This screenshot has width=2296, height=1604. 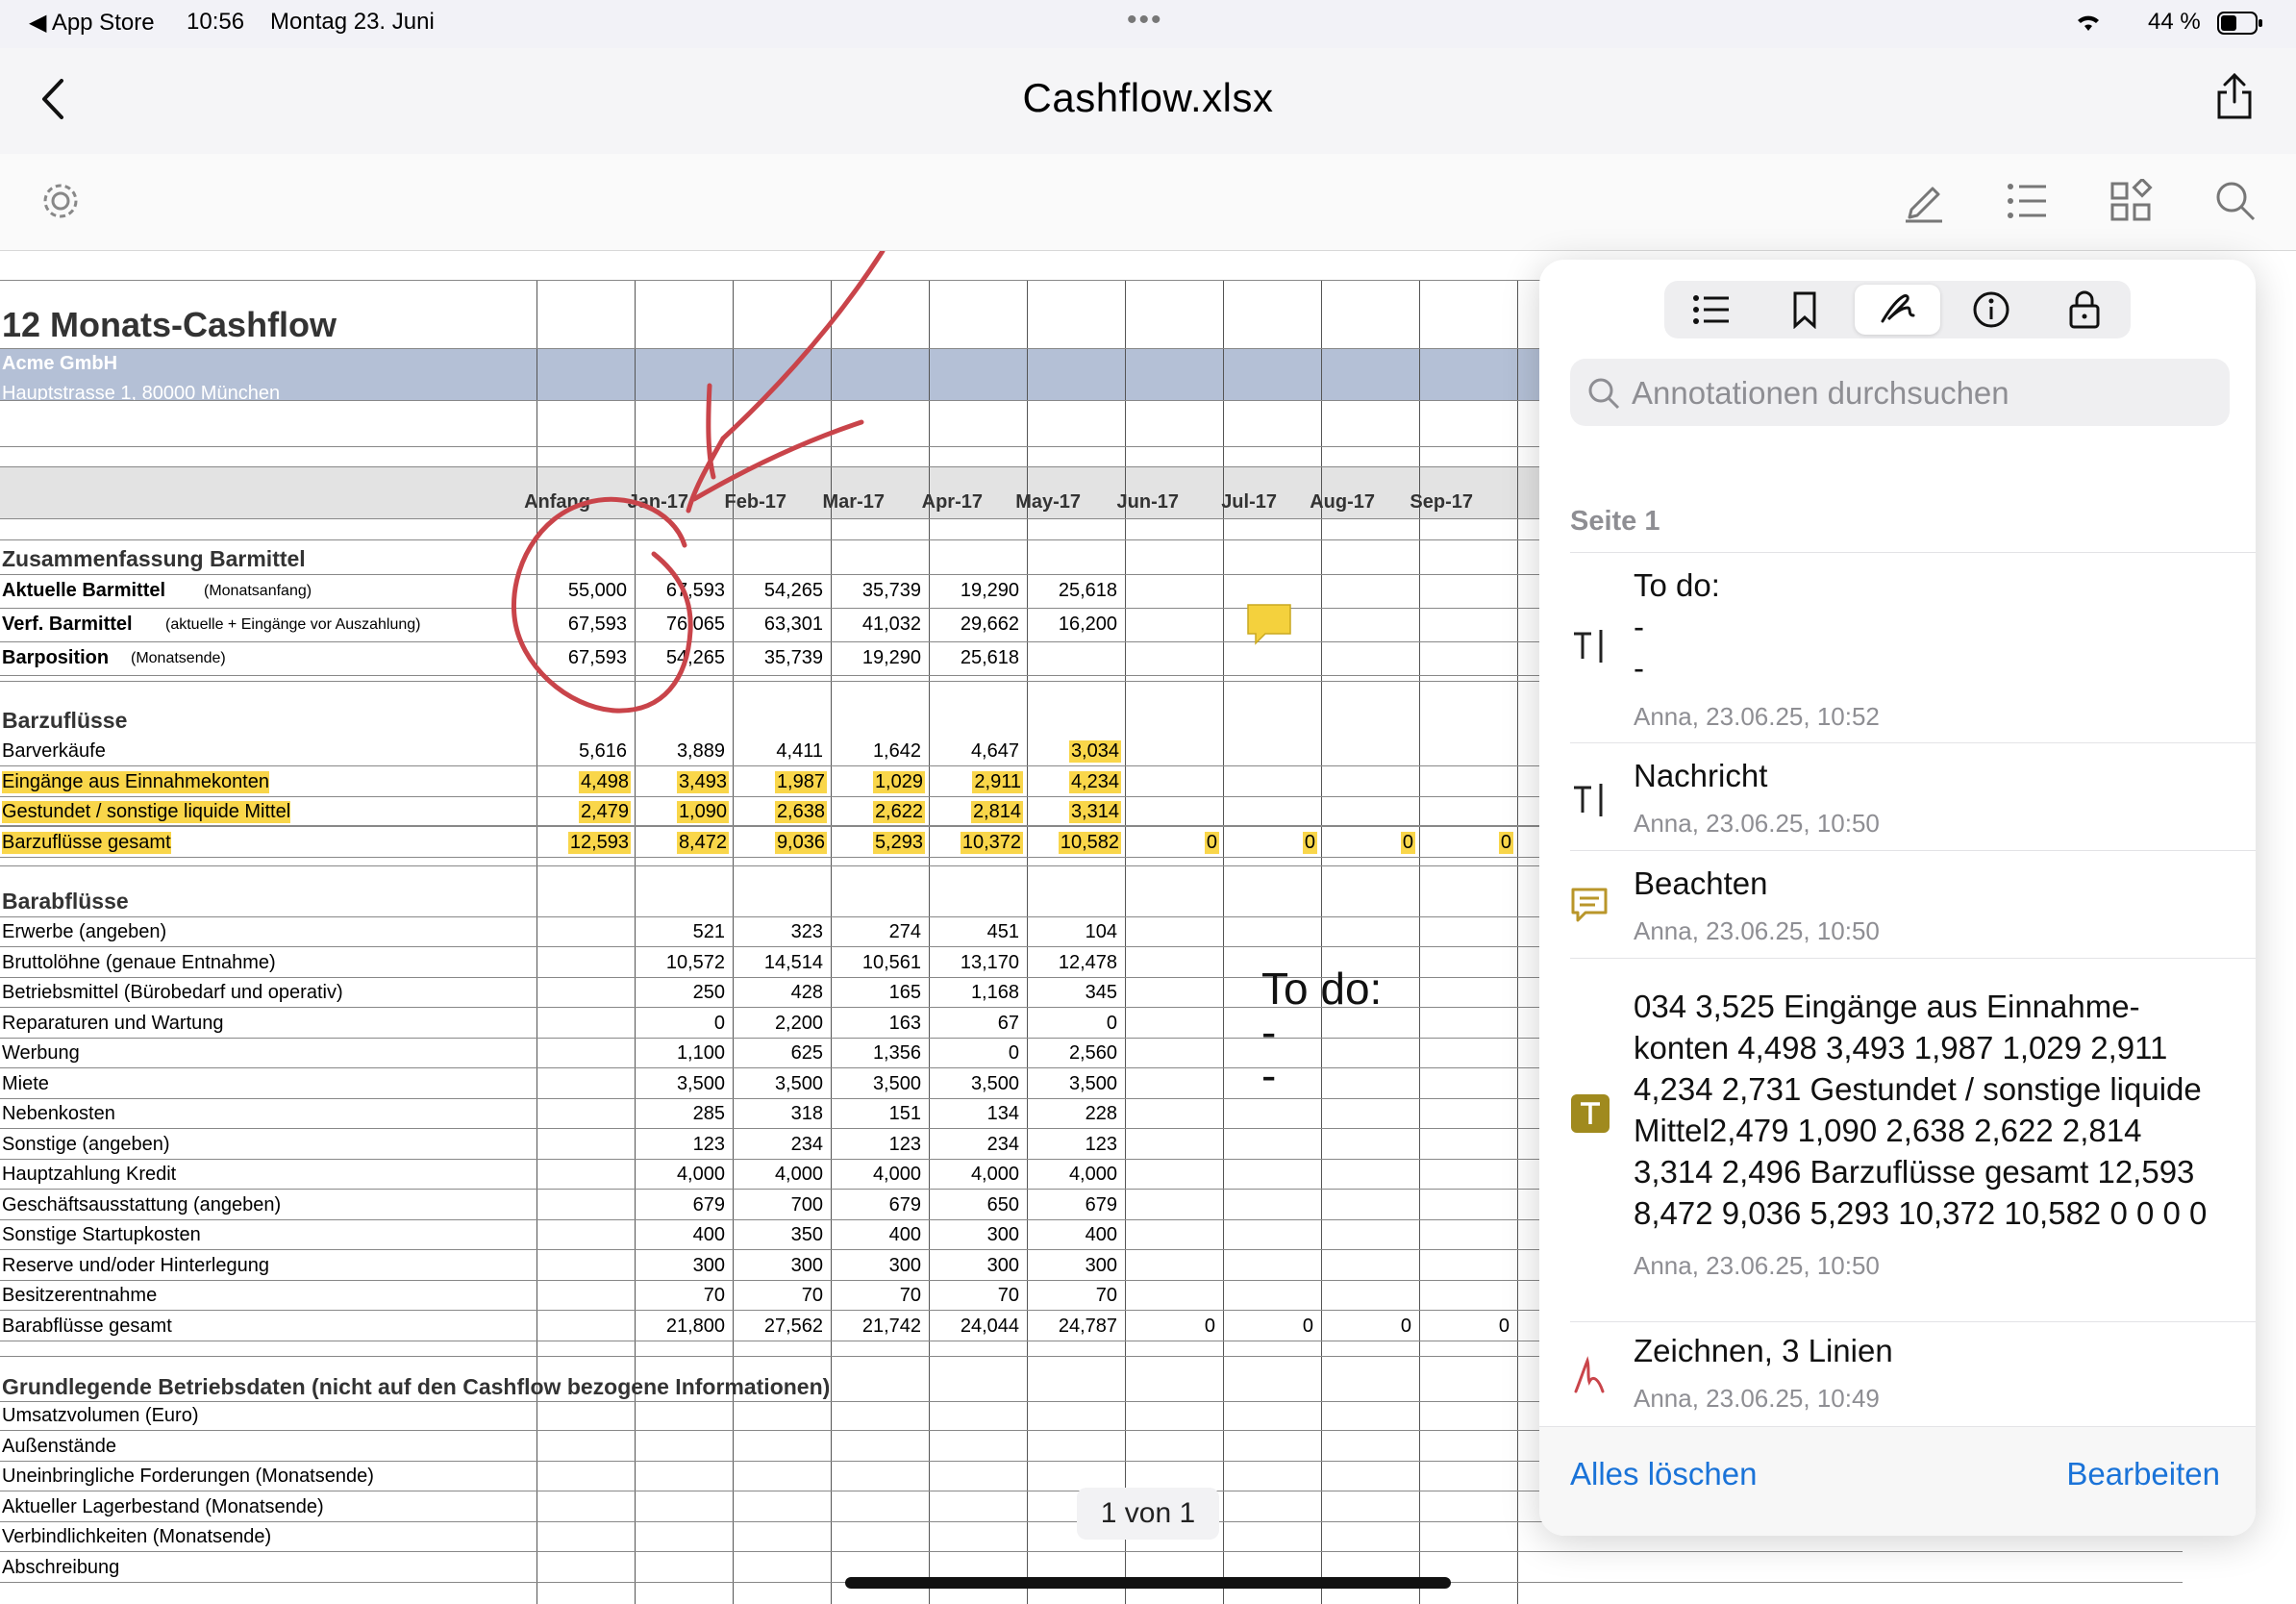 What do you see at coordinates (904, 1023) in the screenshot?
I see `cell-value: 163` at bounding box center [904, 1023].